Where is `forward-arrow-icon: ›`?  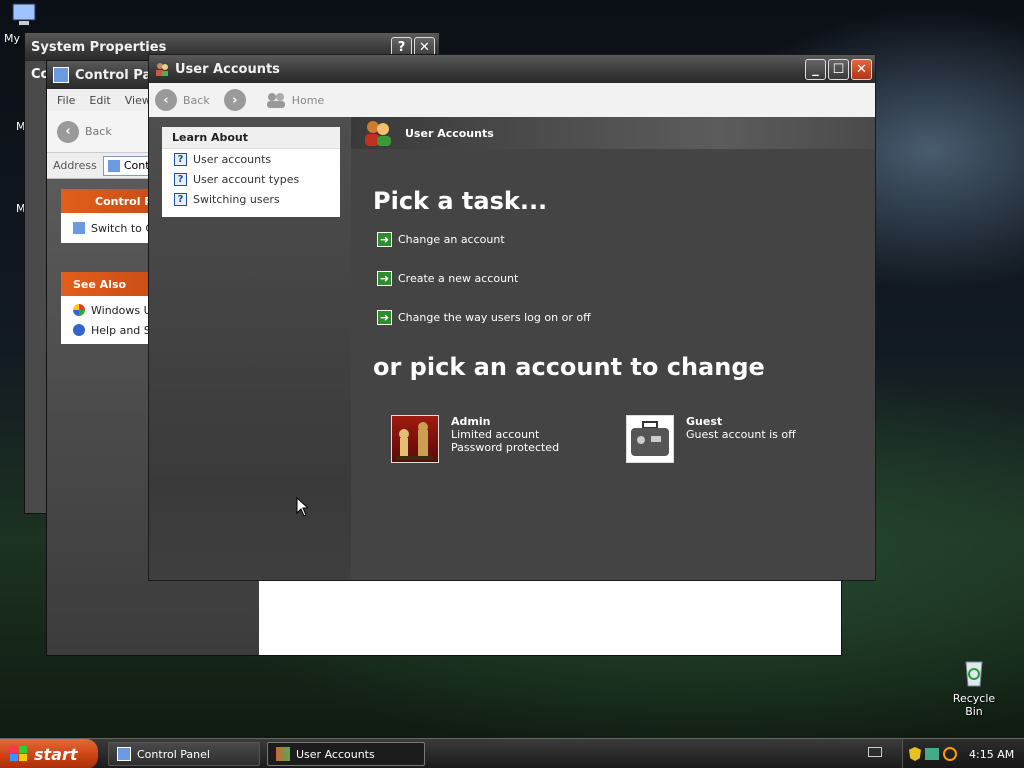 forward-arrow-icon: › is located at coordinates (234, 100).